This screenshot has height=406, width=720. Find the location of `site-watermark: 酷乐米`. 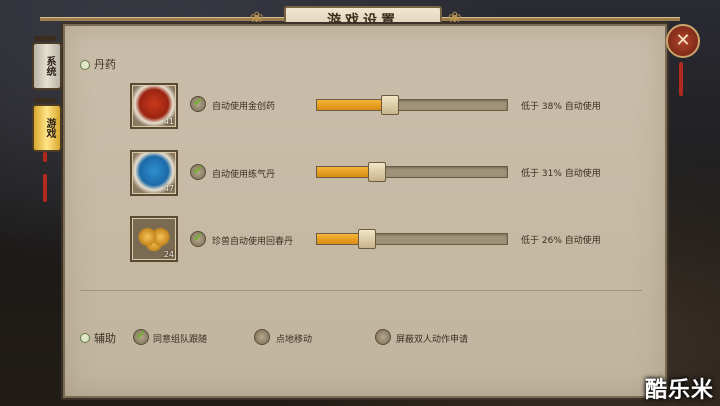

site-watermark: 酷乐米 is located at coordinates (679, 390).